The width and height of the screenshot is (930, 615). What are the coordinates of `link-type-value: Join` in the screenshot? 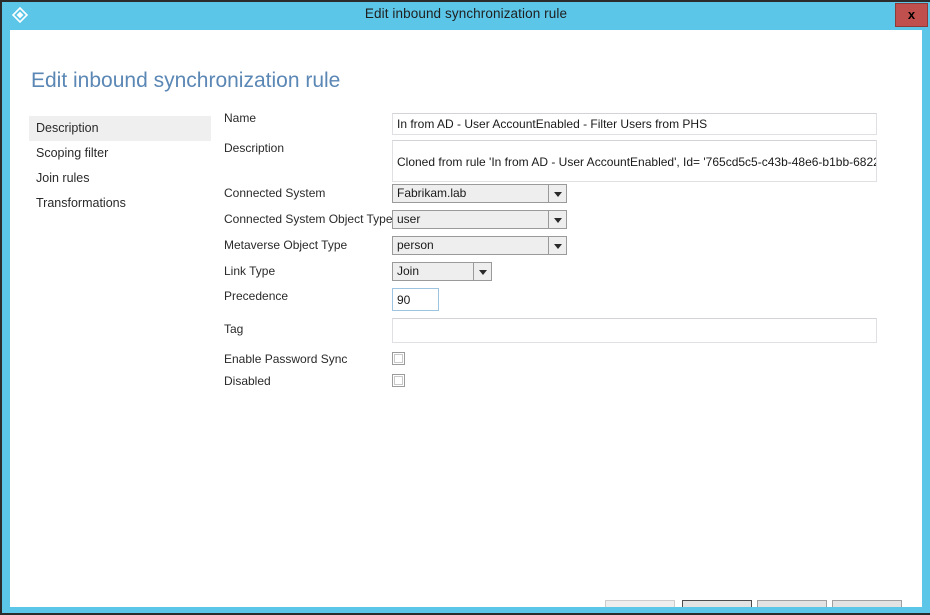 It's located at (408, 271).